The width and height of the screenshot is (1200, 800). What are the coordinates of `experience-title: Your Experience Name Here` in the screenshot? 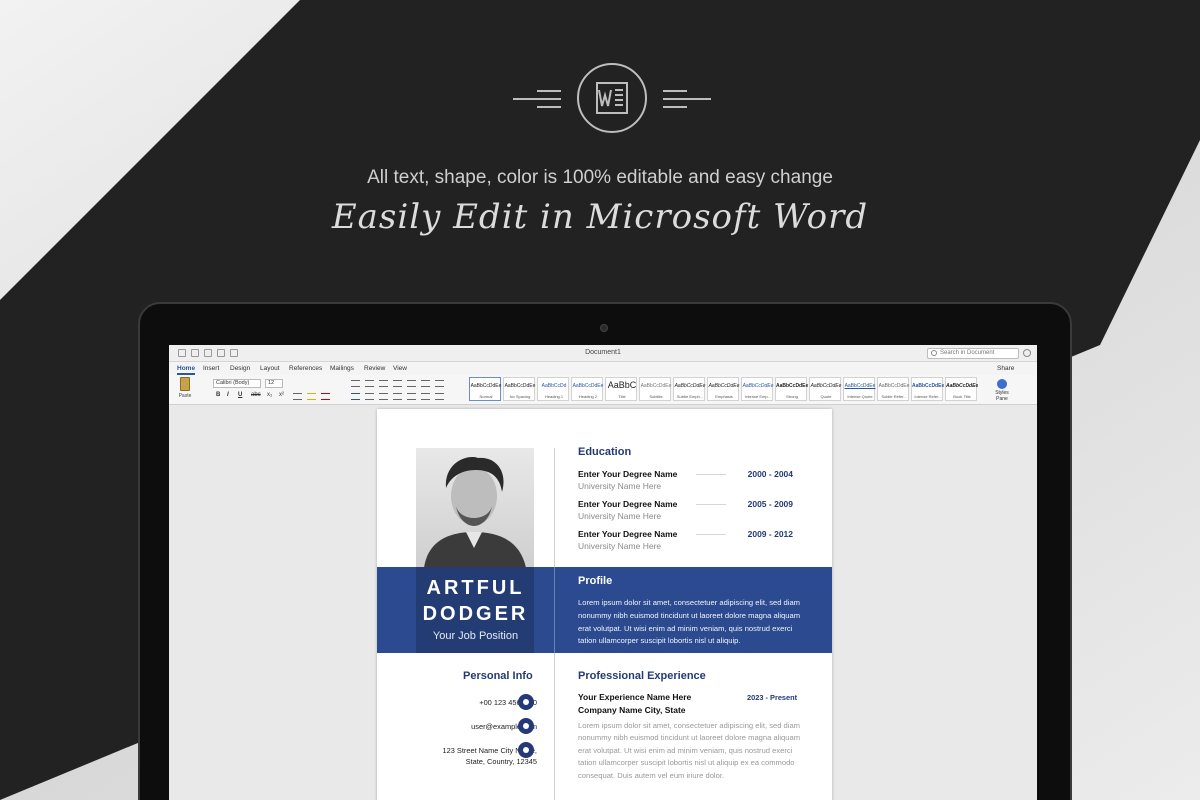 It's located at (634, 697).